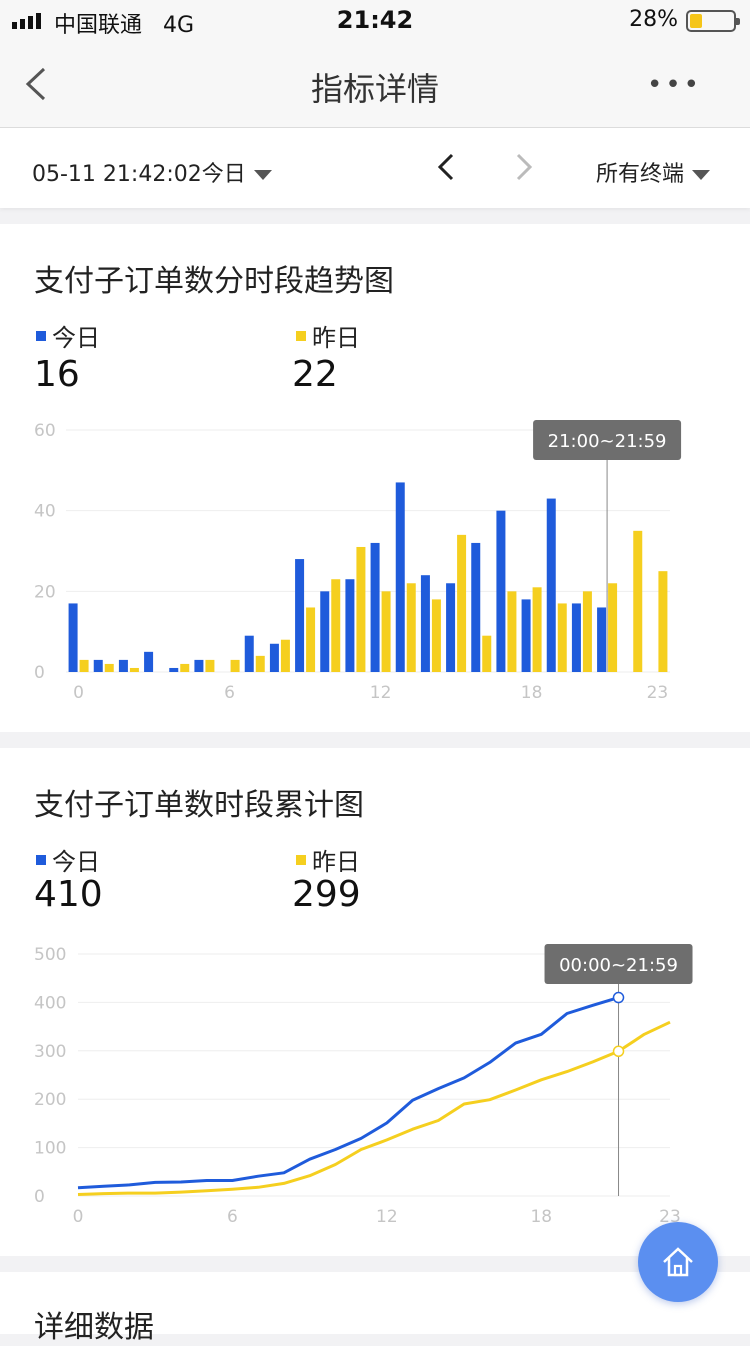 Image resolution: width=750 pixels, height=1346 pixels. Describe the element at coordinates (696, 21) in the screenshot. I see `battery-fill` at that location.